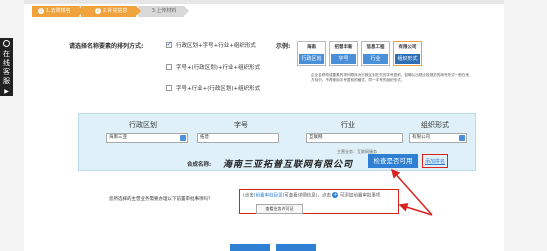 The width and height of the screenshot is (547, 251). I want to click on example-card-org-form: 有限公司 组织形式, so click(407, 53).